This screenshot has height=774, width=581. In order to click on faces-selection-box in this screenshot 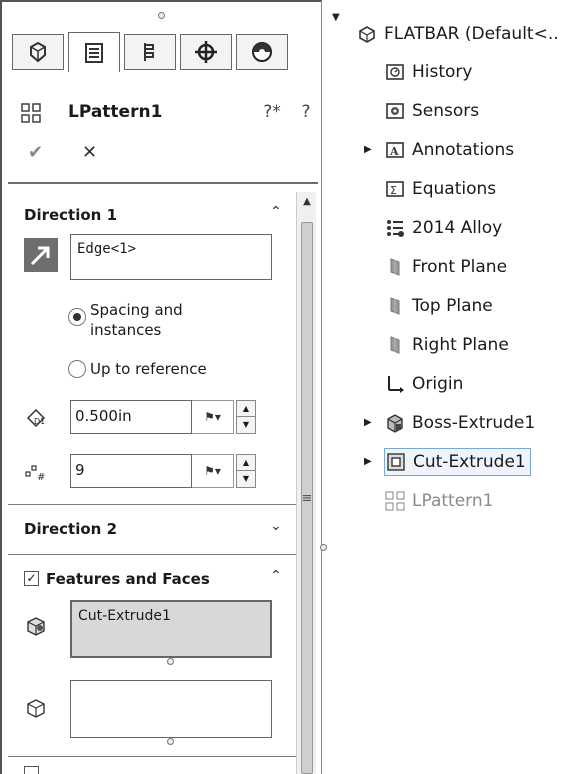, I will do `click(171, 709)`.